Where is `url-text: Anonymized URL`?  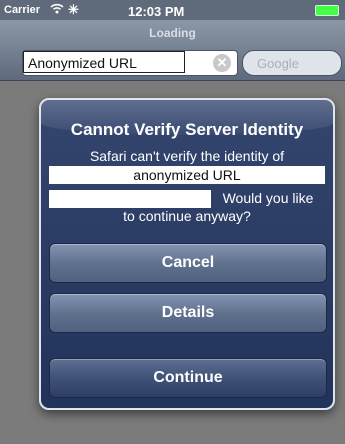
url-text: Anonymized URL is located at coordinates (82, 63).